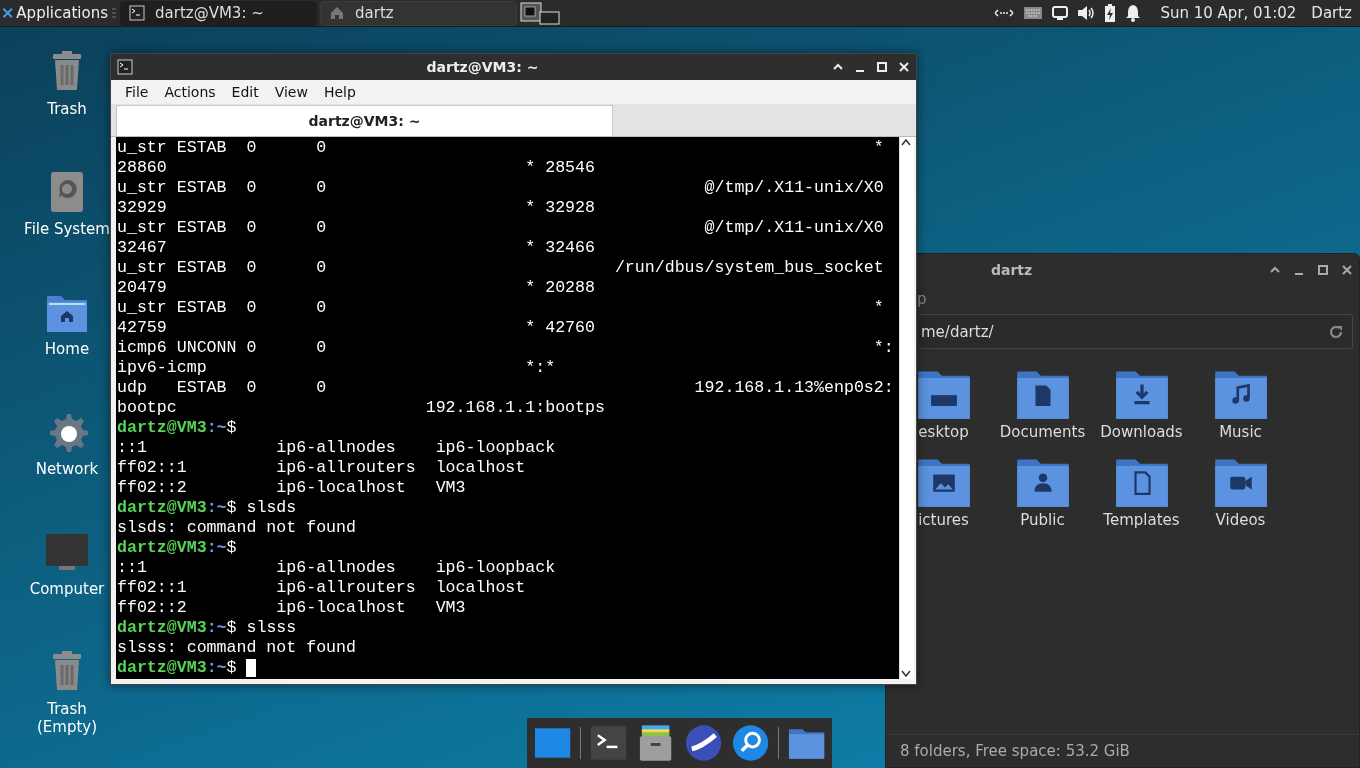 This screenshot has width=1360, height=768. What do you see at coordinates (364, 120) in the screenshot?
I see `tab: dartz@VM3: ~` at bounding box center [364, 120].